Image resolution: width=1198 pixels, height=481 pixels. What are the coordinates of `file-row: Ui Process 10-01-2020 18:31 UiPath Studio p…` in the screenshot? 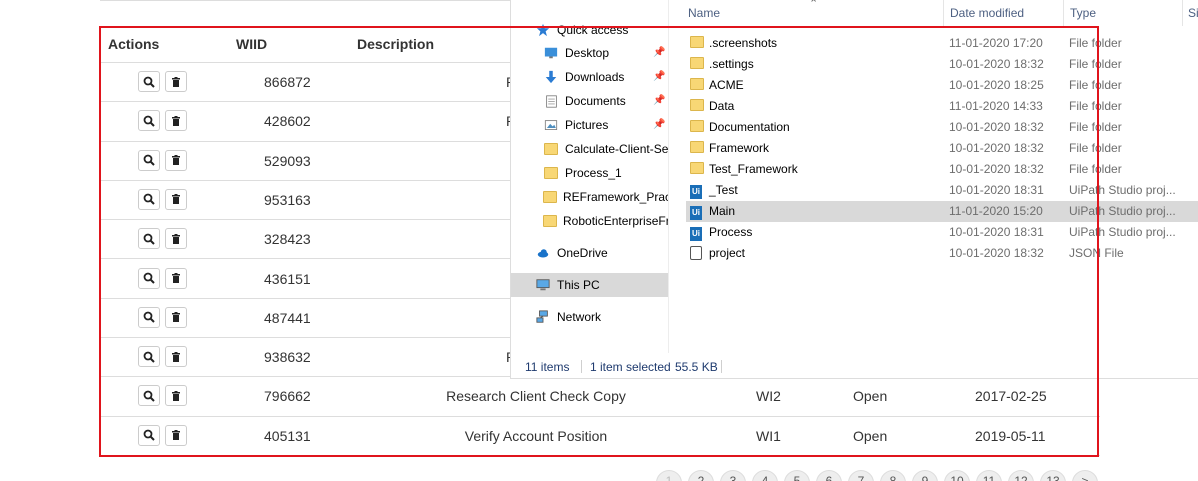 It's located at (942, 232).